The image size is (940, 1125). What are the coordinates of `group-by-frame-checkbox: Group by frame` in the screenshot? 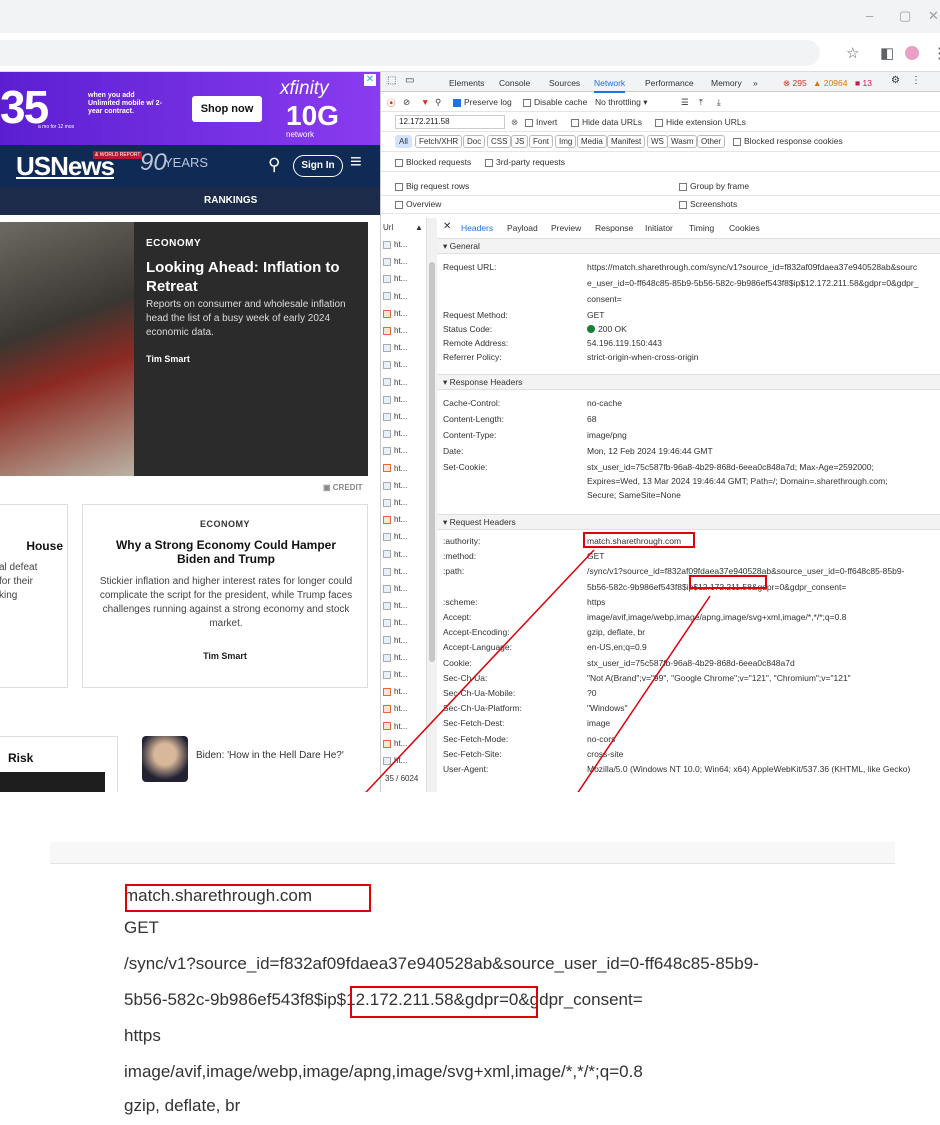 It's located at (714, 186).